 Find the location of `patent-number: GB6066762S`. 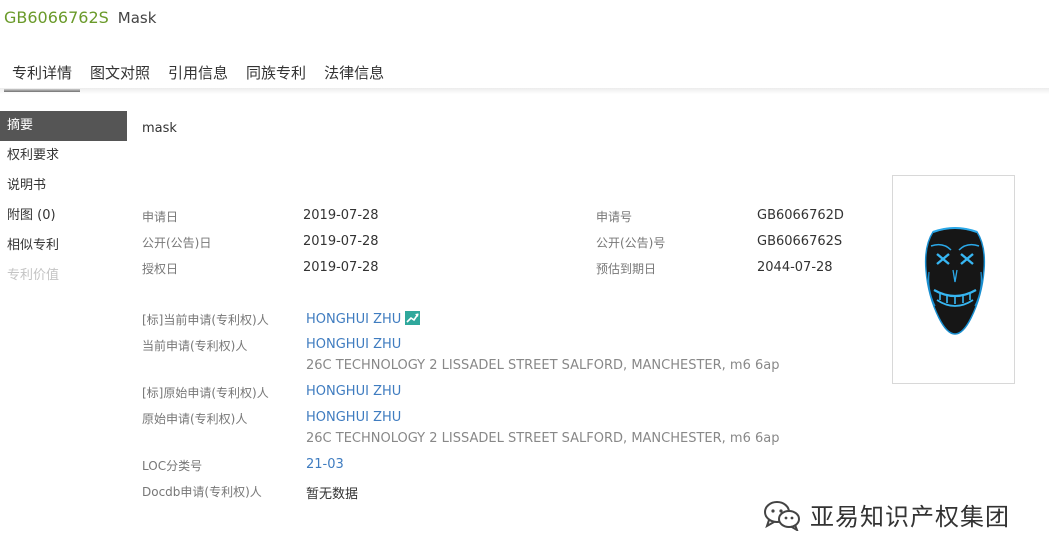

patent-number: GB6066762S is located at coordinates (56, 17).